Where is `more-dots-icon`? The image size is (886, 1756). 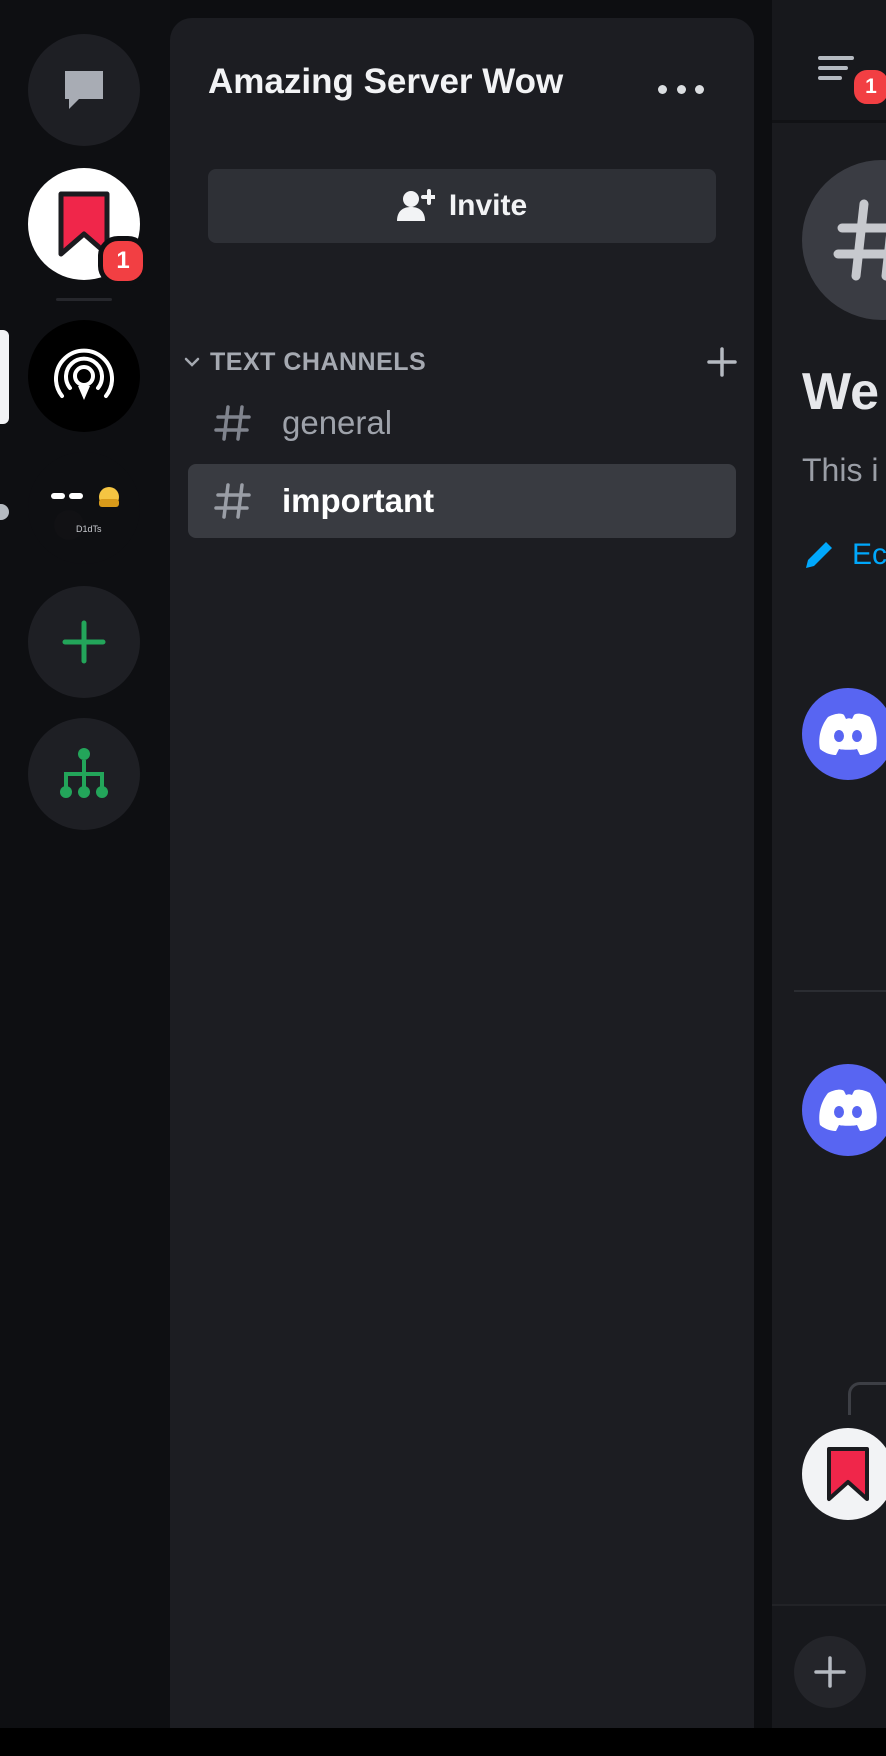 more-dots-icon is located at coordinates (662, 89).